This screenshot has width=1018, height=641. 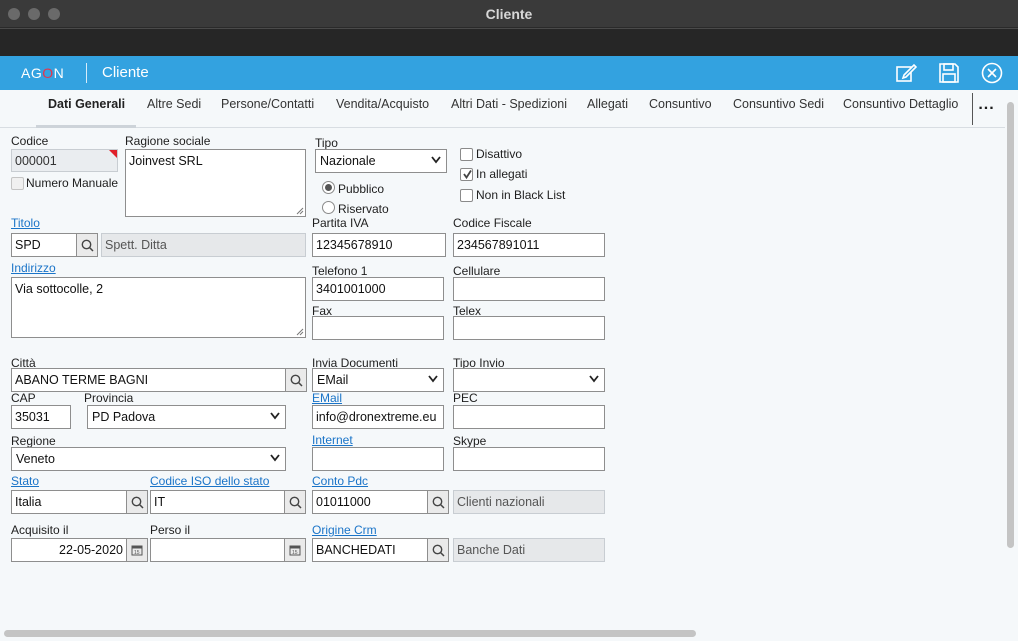 What do you see at coordinates (69, 502) in the screenshot?
I see `stato-field: Italia` at bounding box center [69, 502].